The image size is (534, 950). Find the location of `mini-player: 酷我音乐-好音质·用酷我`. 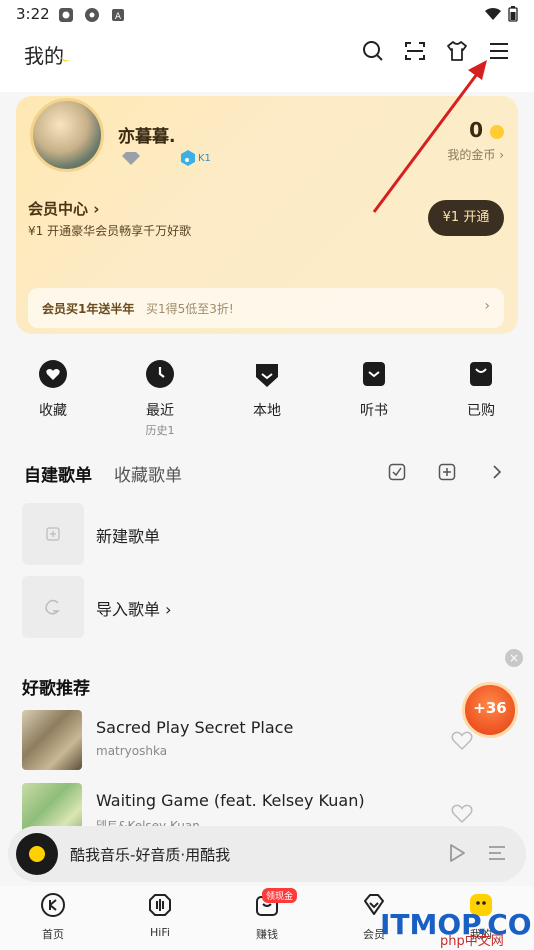

mini-player: 酷我音乐-好音质·用酷我 is located at coordinates (267, 854).